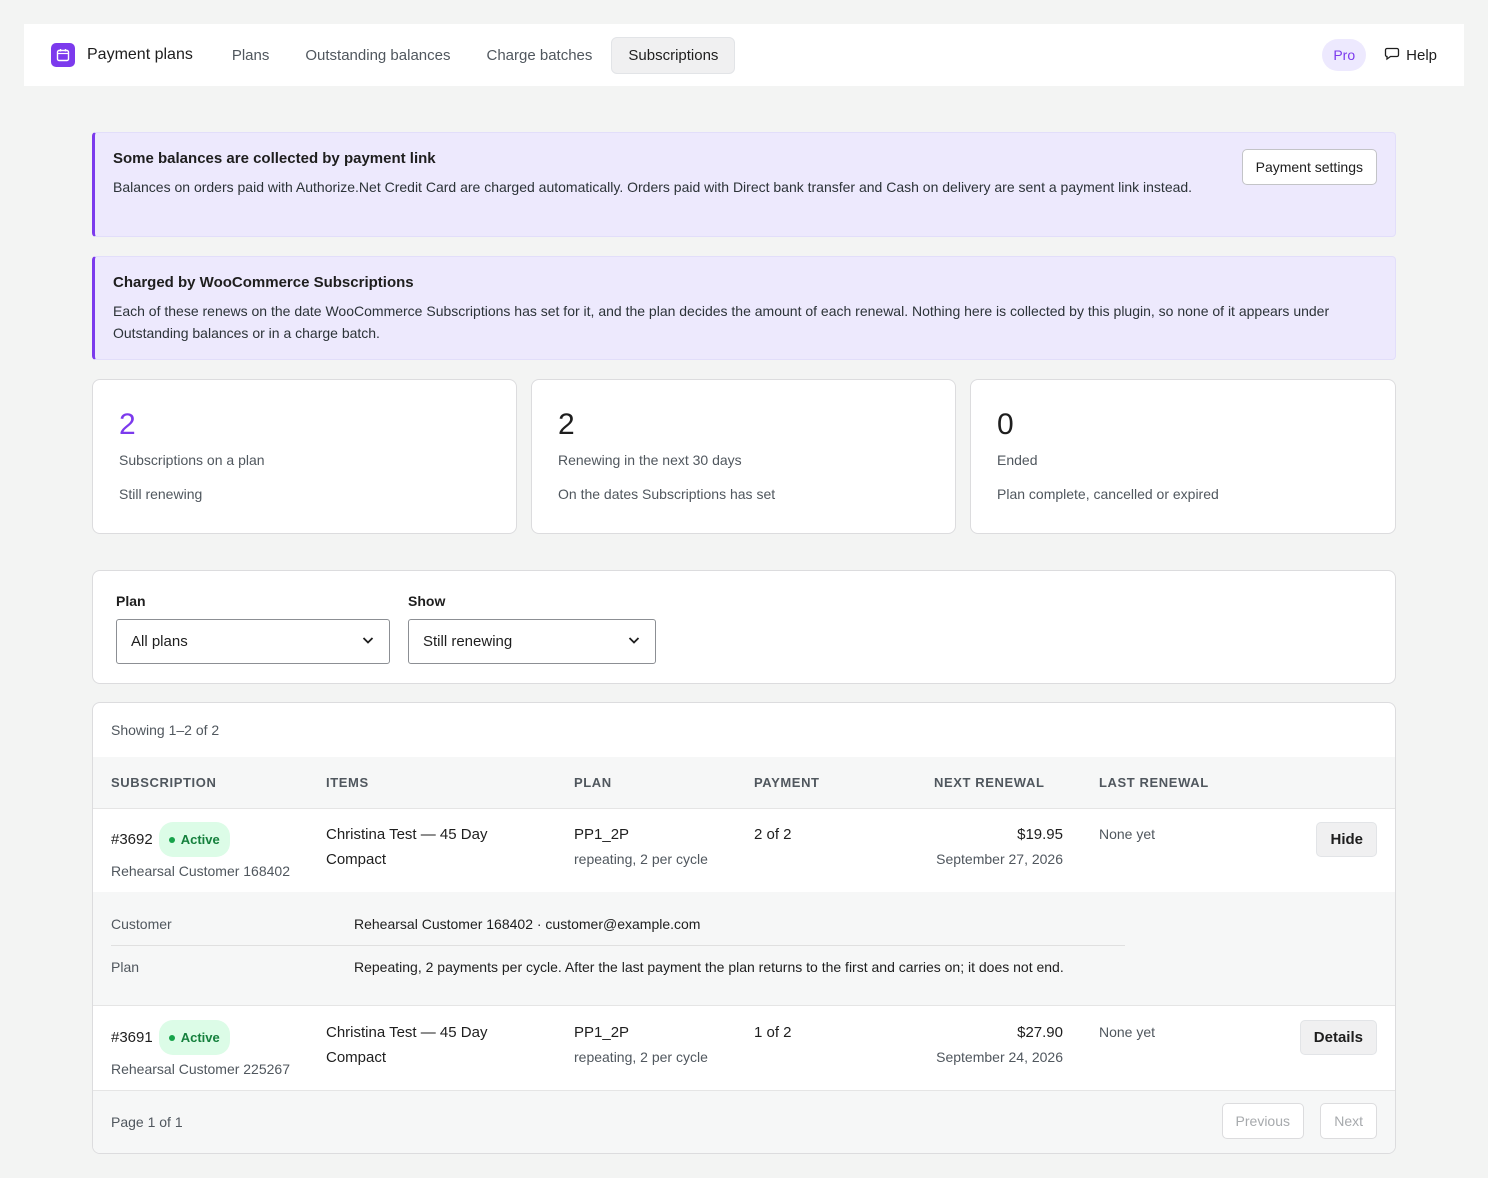  I want to click on previous-page-button: Previous, so click(1262, 1121).